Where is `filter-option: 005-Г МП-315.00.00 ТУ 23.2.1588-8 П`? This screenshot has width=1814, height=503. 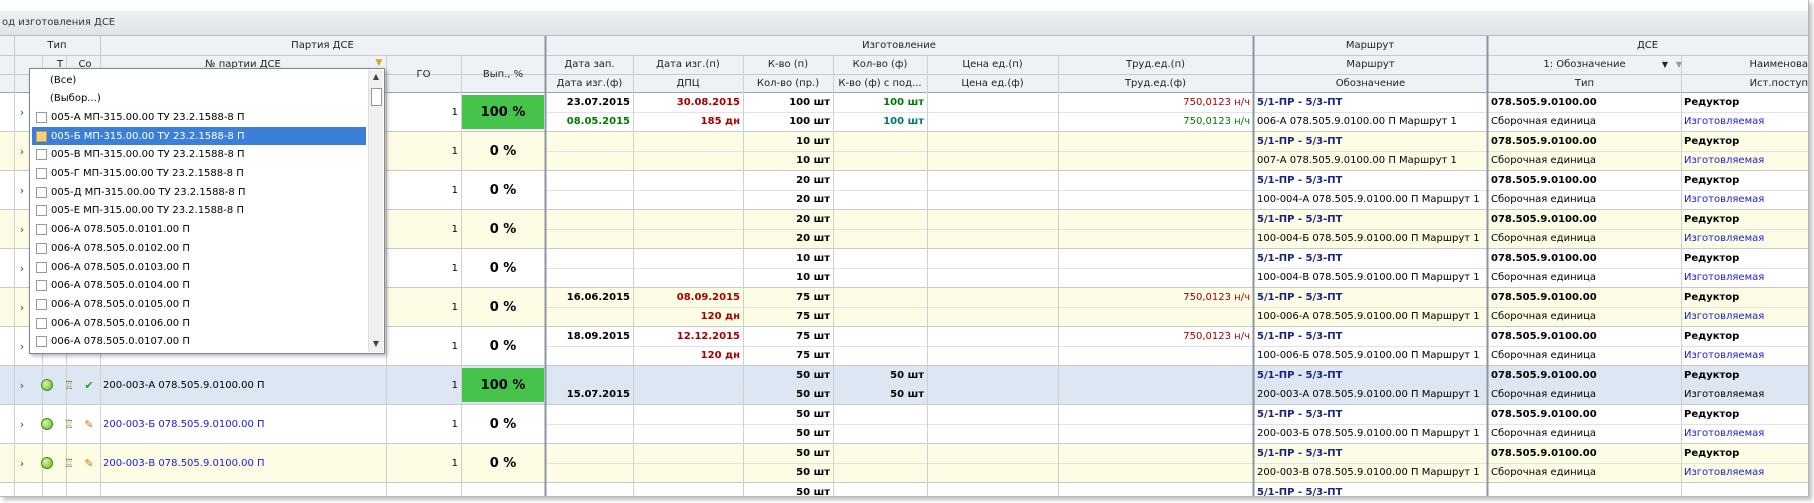
filter-option: 005-Г МП-315.00.00 ТУ 23.2.1588-8 П is located at coordinates (199, 174).